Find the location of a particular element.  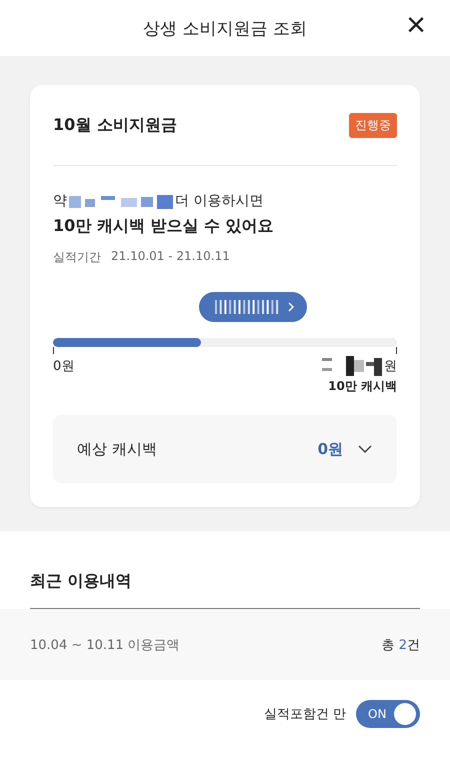

amount-bubble is located at coordinates (252, 307).